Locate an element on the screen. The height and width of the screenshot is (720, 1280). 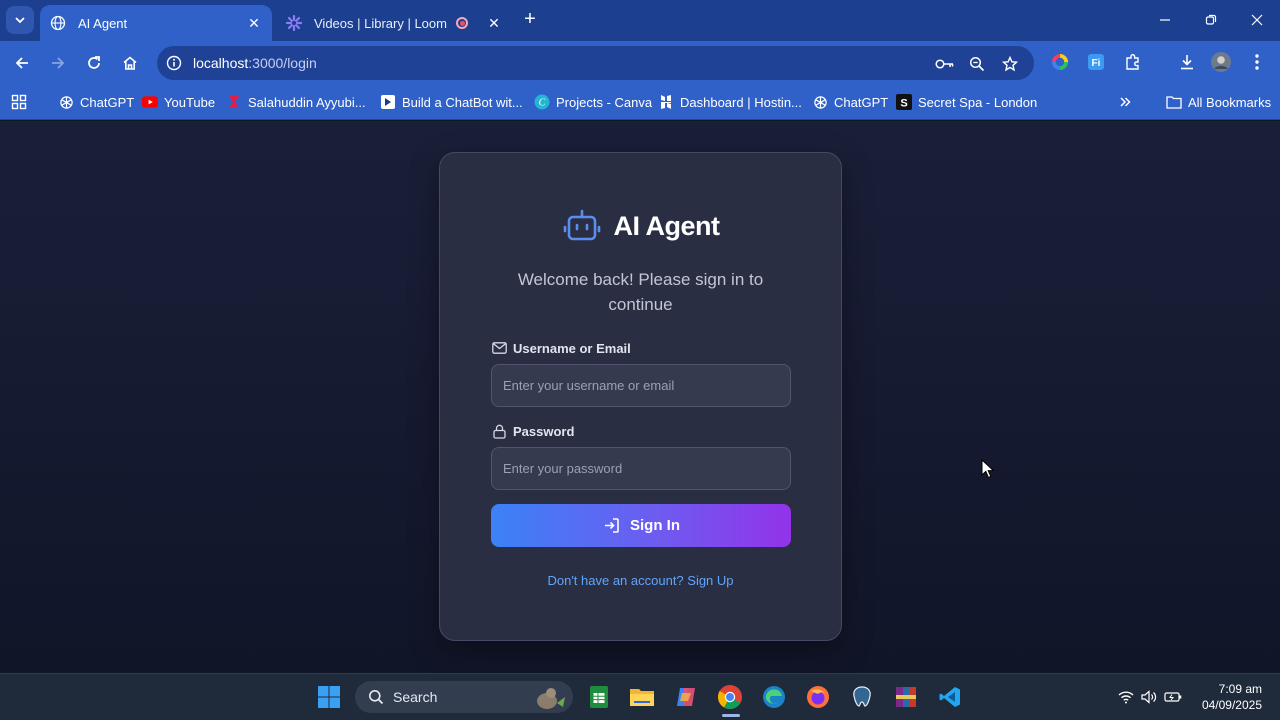
bookmark-chatgpt: ChatGPT is located at coordinates (96, 102).